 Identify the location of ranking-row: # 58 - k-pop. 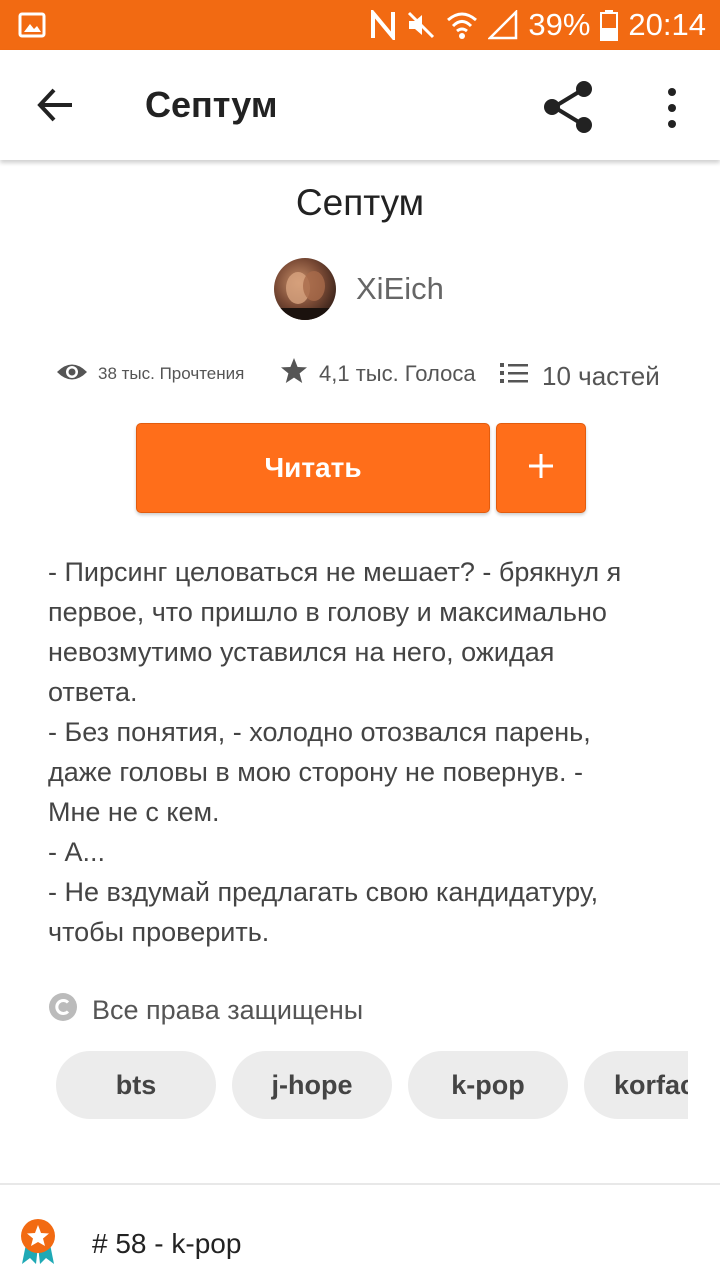
(129, 1244).